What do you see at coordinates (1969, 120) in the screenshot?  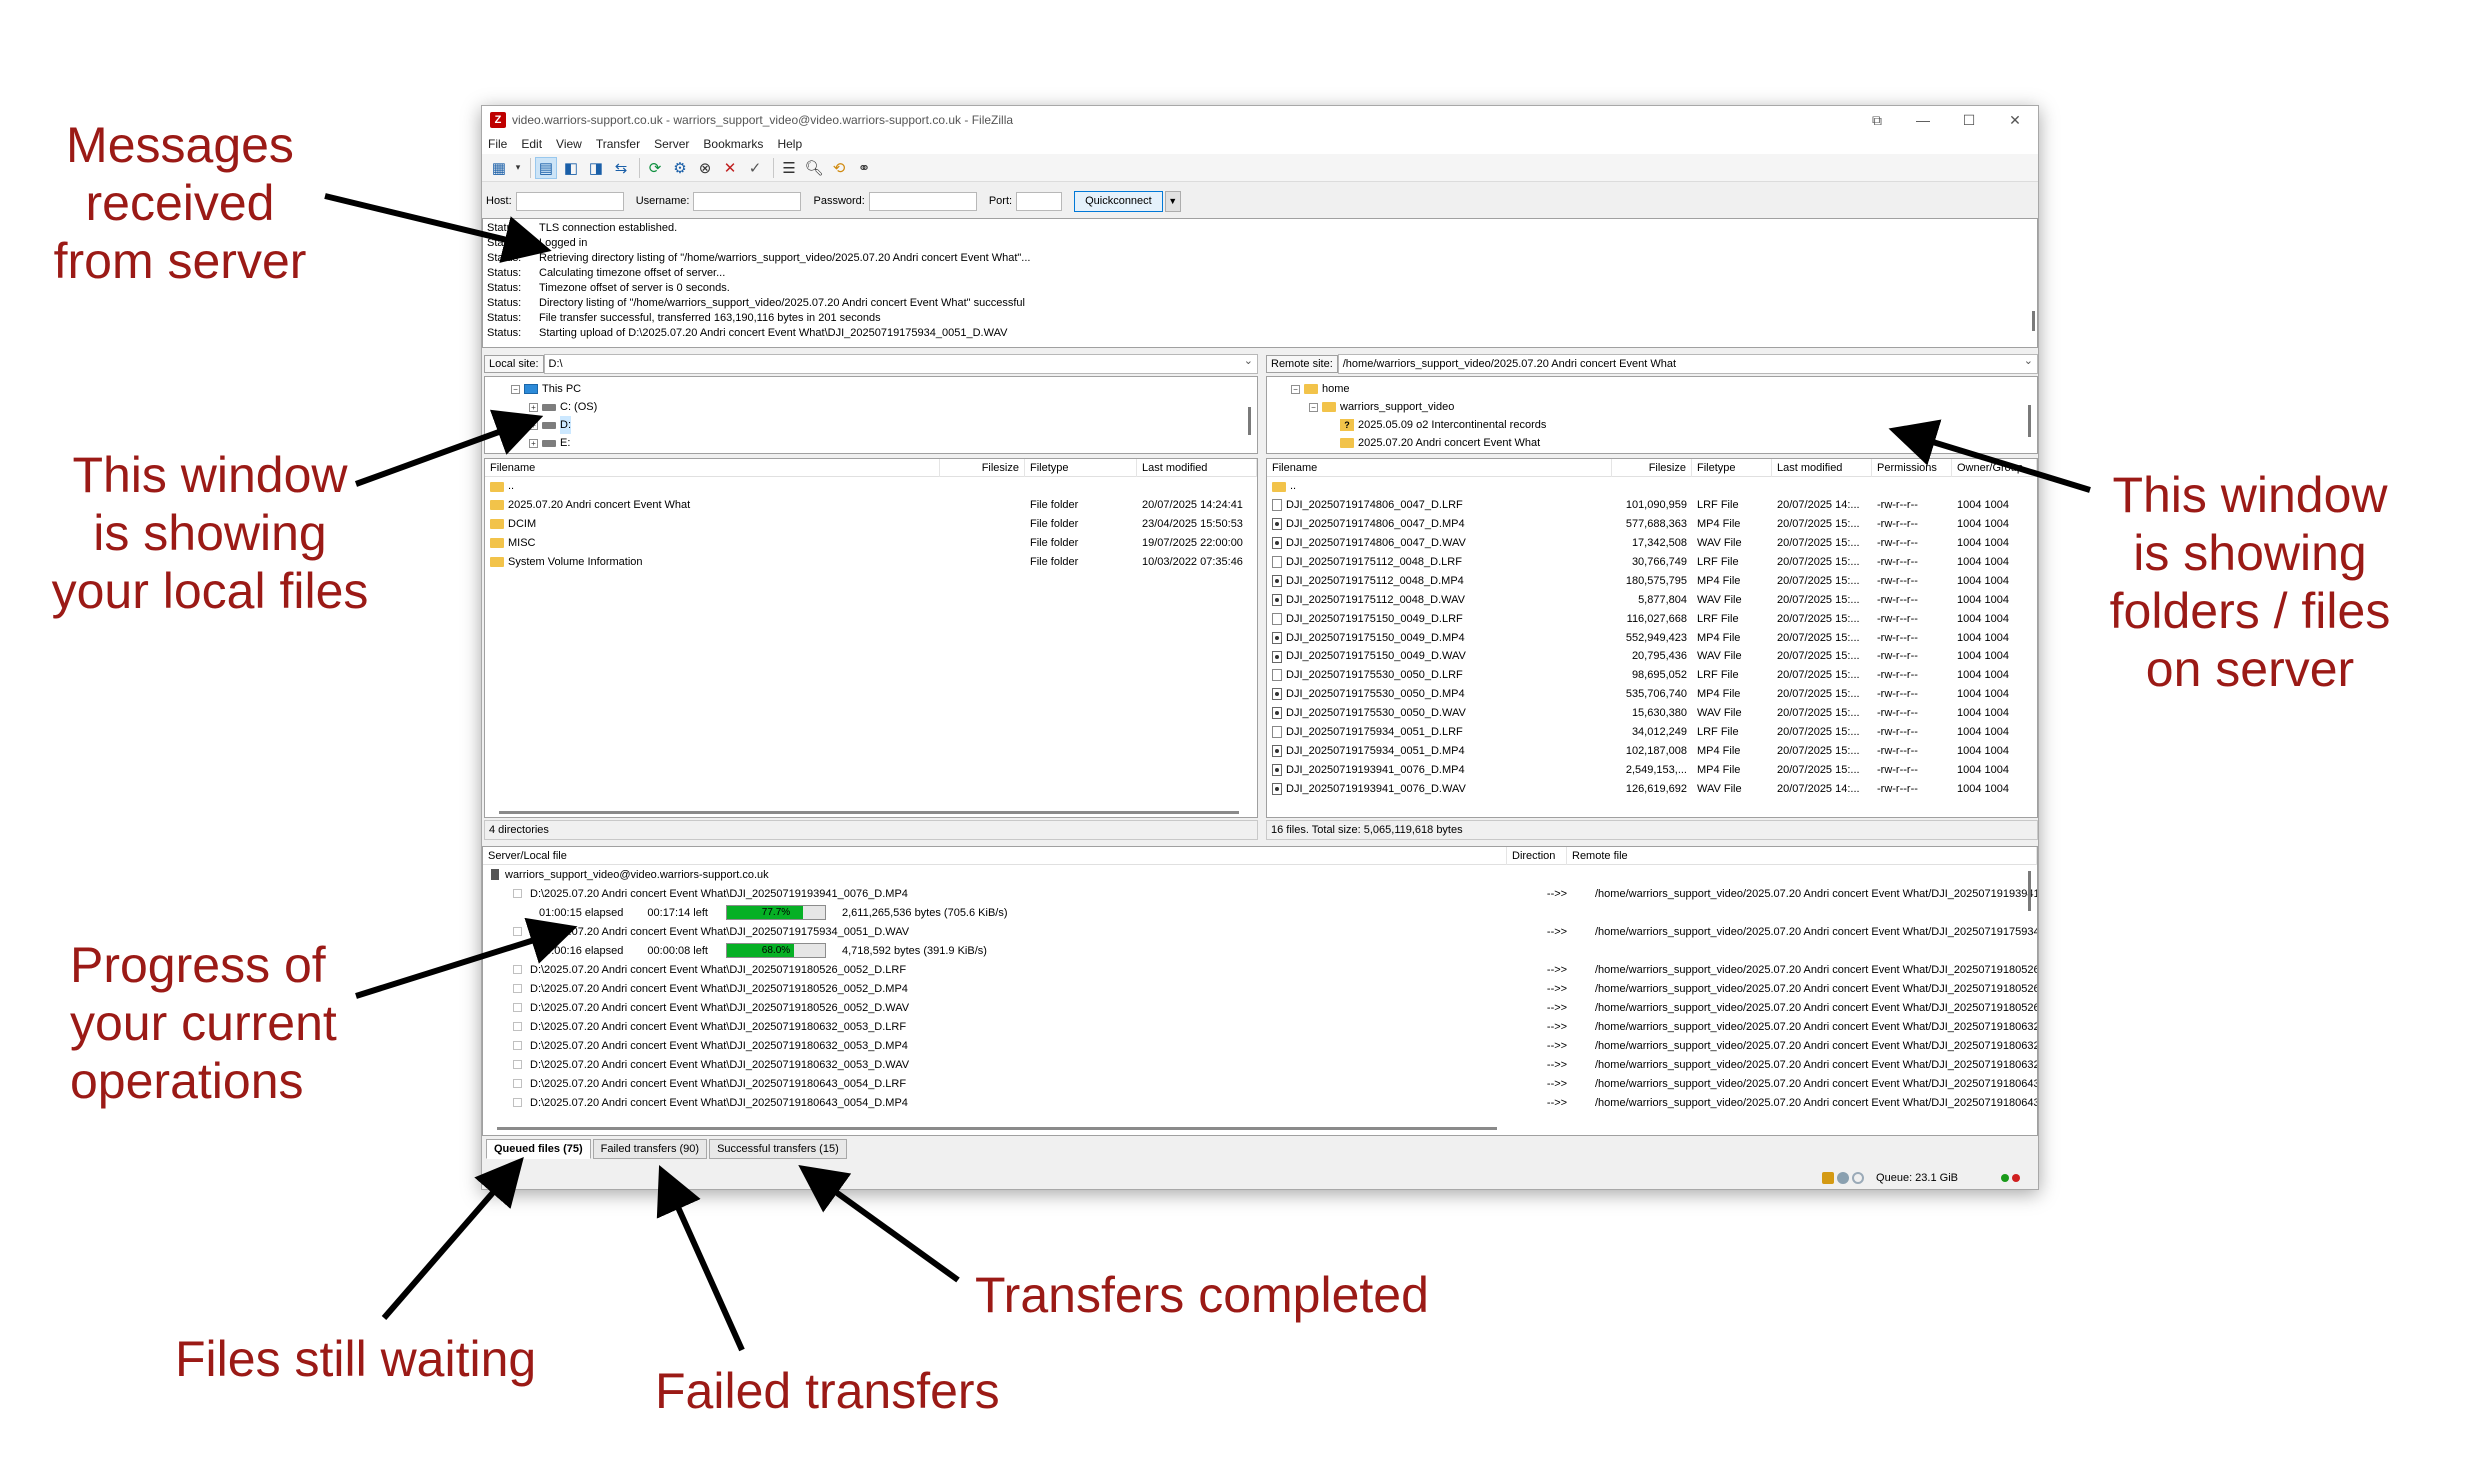 I see `maximize-button: ☐` at bounding box center [1969, 120].